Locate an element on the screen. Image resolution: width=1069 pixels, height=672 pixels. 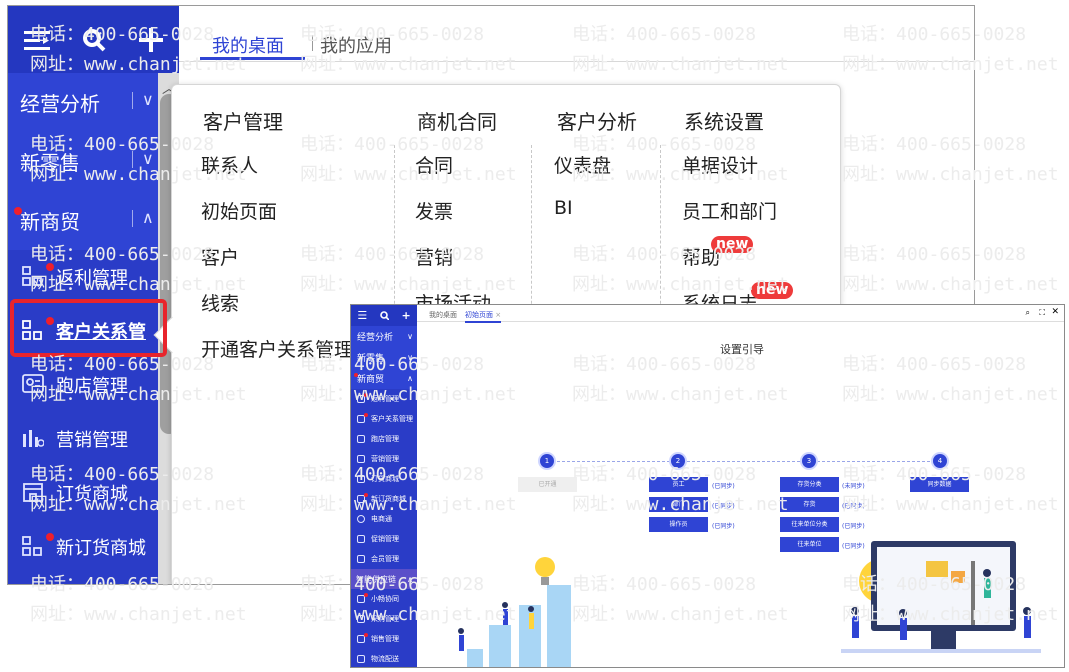
step-connector is located at coordinates (743, 461).